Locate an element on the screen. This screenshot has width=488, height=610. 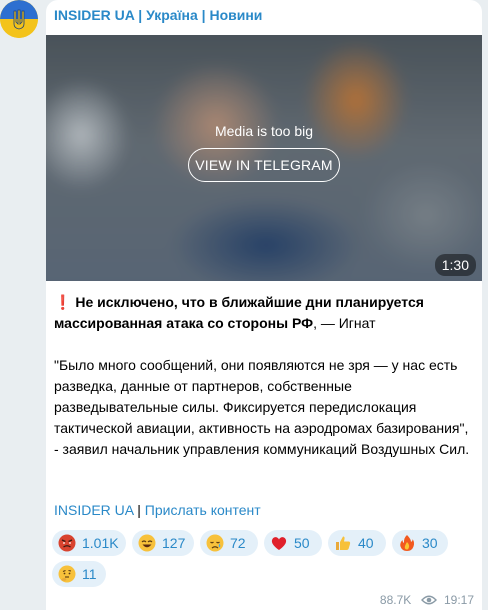
channel-name: INSIDER UA | Україна | Новини is located at coordinates (158, 15).